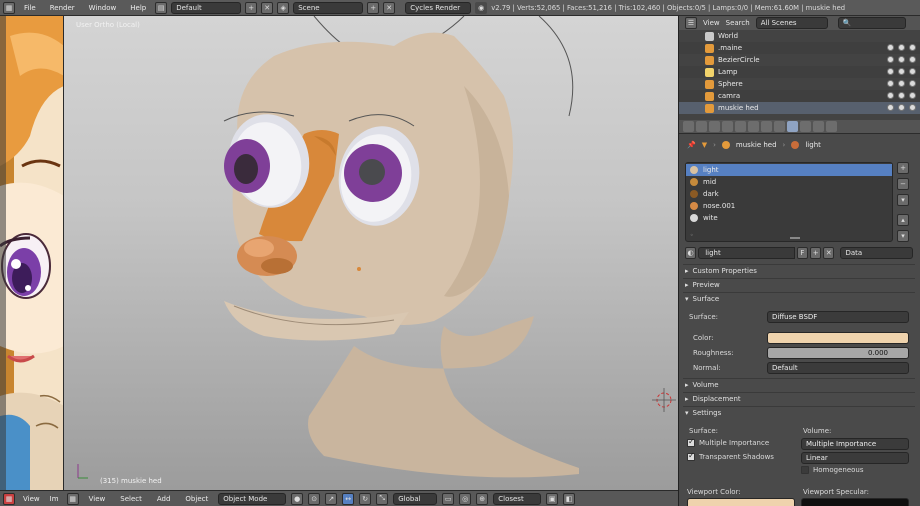  What do you see at coordinates (789, 206) in the screenshot?
I see `material-slot: nose.001` at bounding box center [789, 206].